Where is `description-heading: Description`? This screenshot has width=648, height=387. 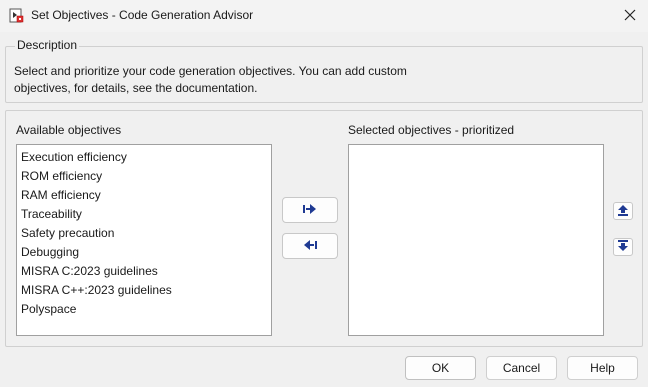 description-heading: Description is located at coordinates (47, 45).